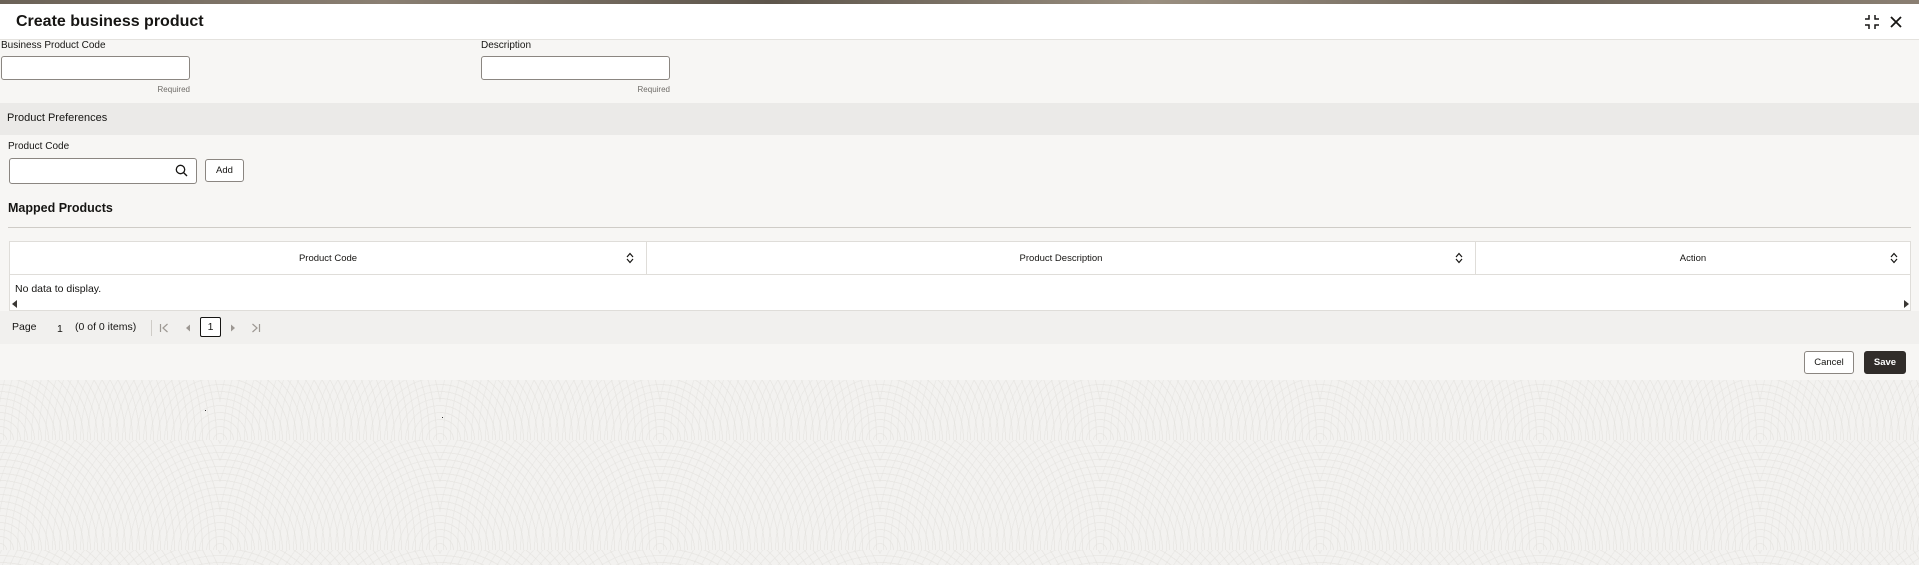 The width and height of the screenshot is (1919, 565). I want to click on column-header-label: Product Code, so click(328, 258).